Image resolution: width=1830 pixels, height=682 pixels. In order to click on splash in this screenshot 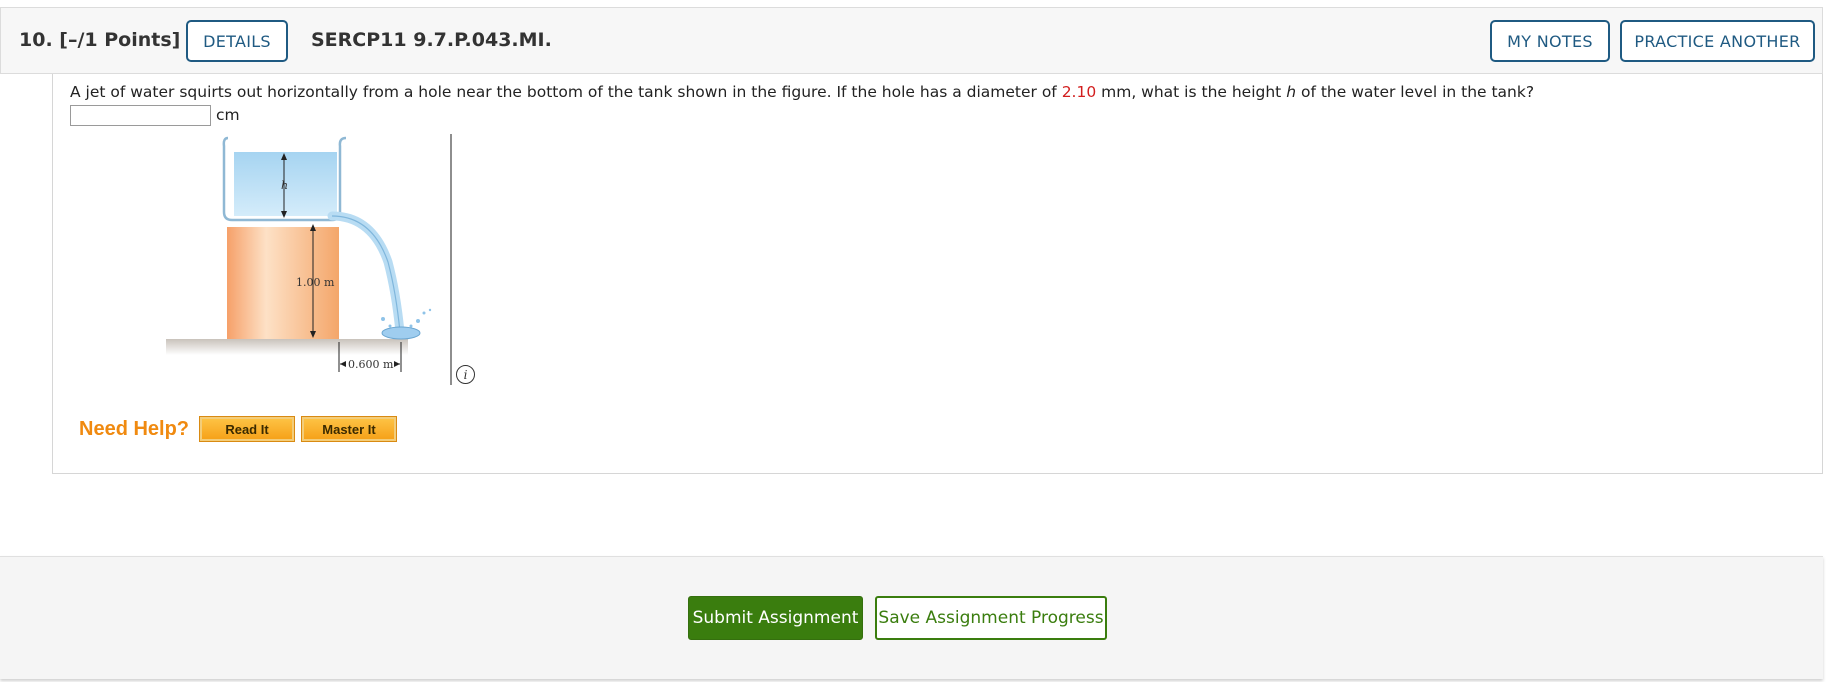, I will do `click(401, 333)`.